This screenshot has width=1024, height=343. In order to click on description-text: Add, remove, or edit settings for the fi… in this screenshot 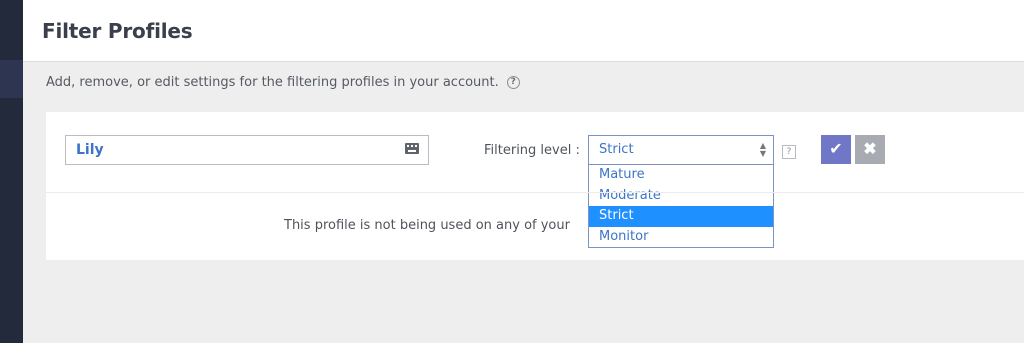, I will do `click(272, 82)`.